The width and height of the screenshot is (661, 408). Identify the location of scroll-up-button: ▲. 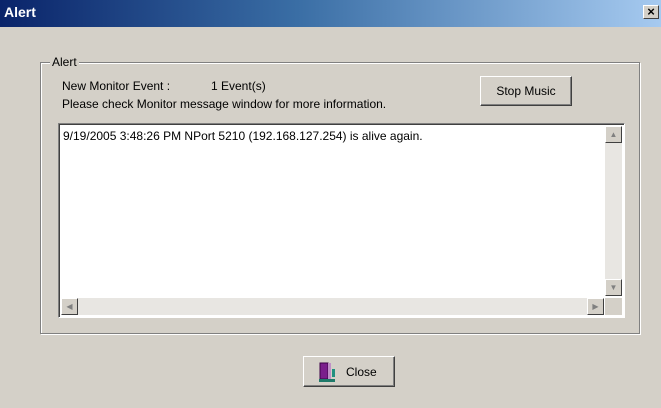
(613, 134).